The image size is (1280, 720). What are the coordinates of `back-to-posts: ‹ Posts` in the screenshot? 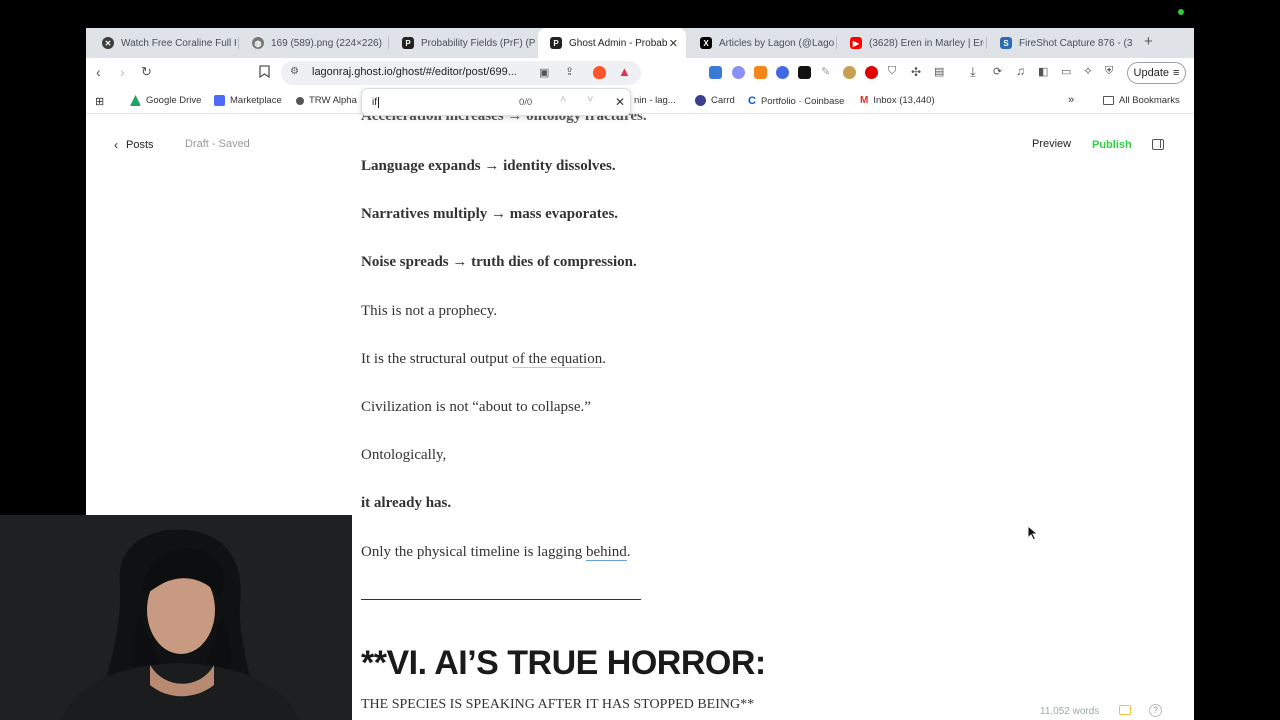 It's located at (134, 145).